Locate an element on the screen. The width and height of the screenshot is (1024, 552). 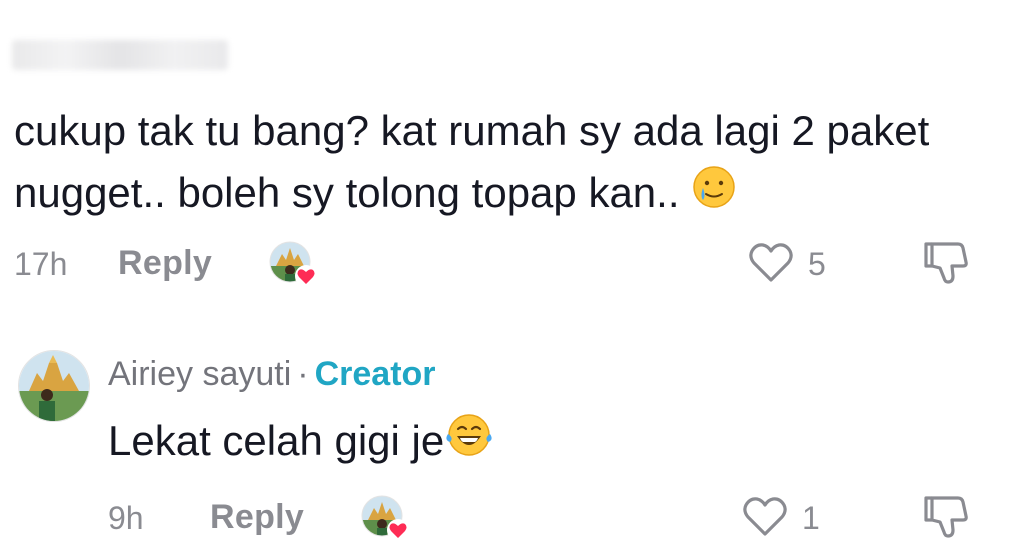
reply-reply-button: Reply is located at coordinates (257, 517).